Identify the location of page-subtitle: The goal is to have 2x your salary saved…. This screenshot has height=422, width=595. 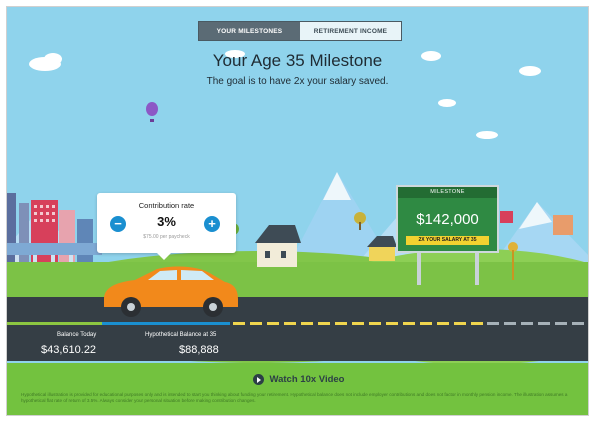
(297, 81).